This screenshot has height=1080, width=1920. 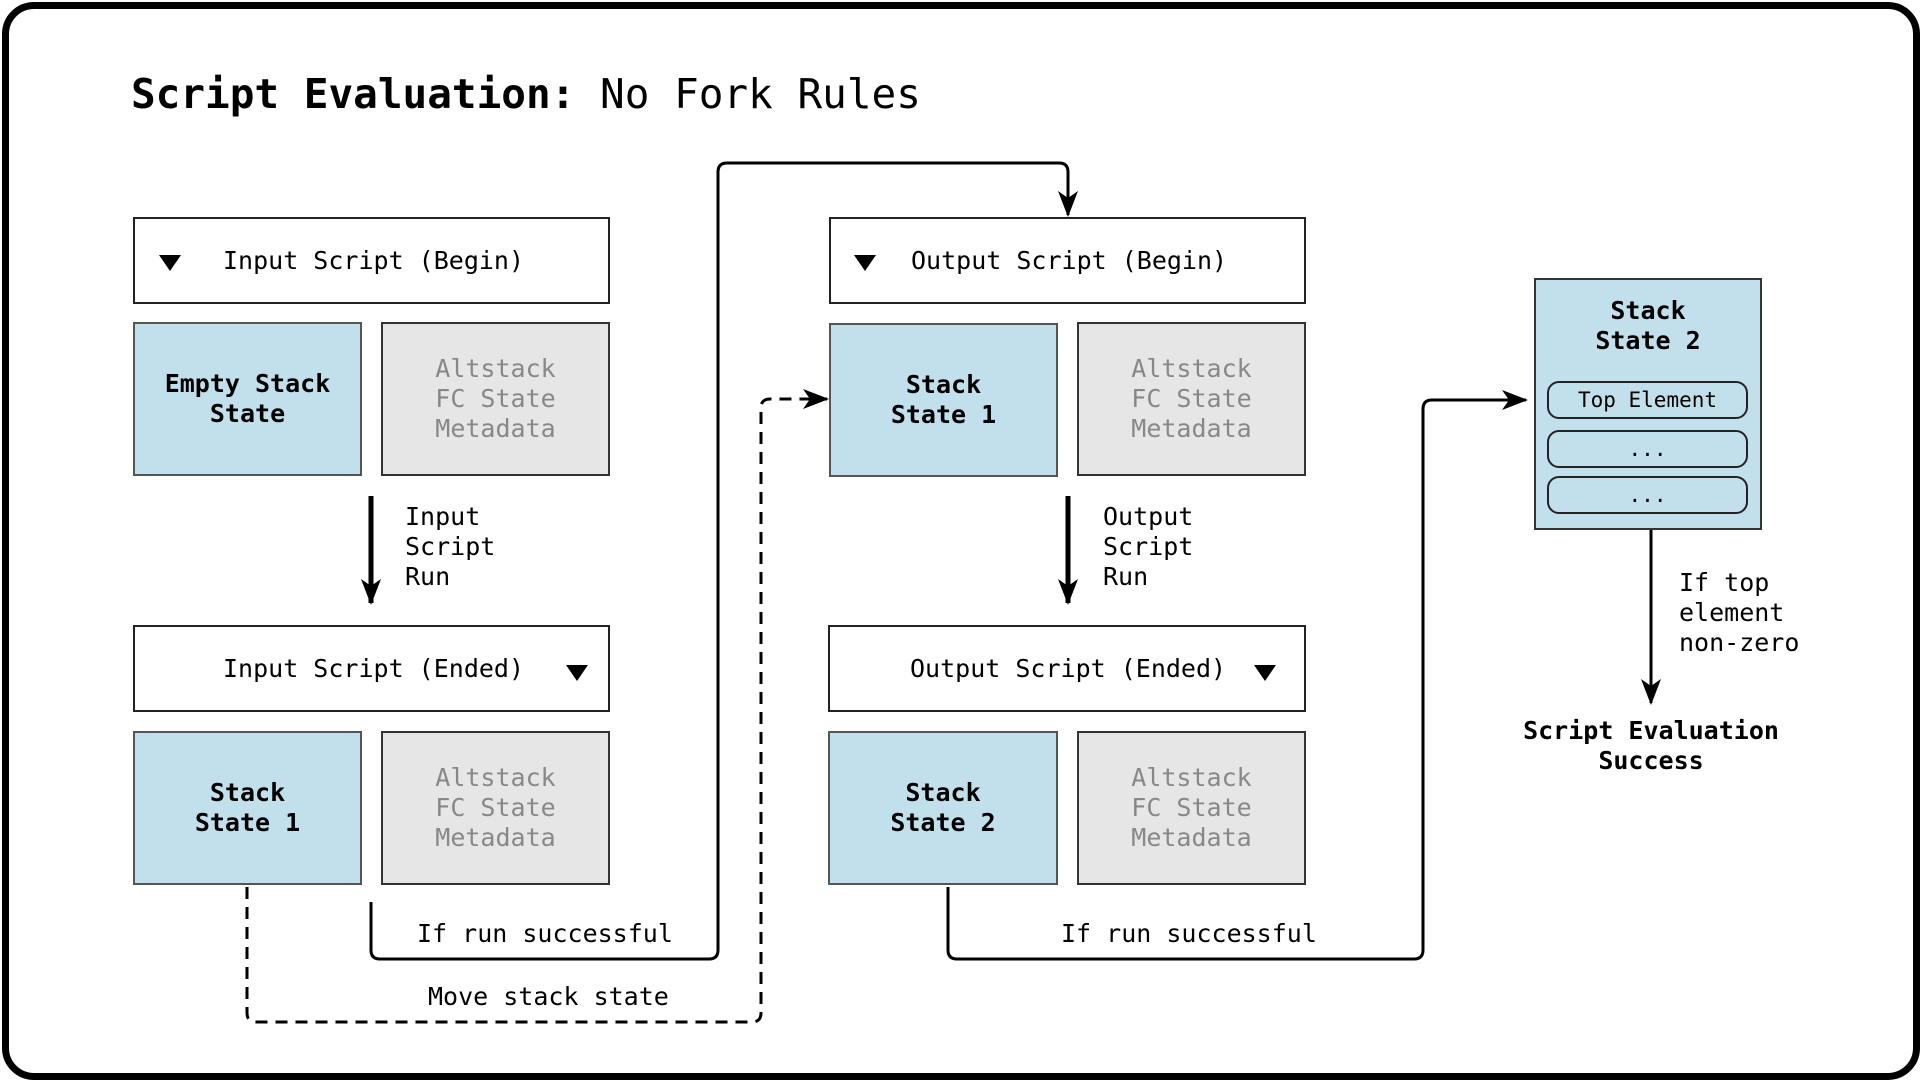 I want to click on input-script-begin-header: Input Script (Begin), so click(x=371, y=260).